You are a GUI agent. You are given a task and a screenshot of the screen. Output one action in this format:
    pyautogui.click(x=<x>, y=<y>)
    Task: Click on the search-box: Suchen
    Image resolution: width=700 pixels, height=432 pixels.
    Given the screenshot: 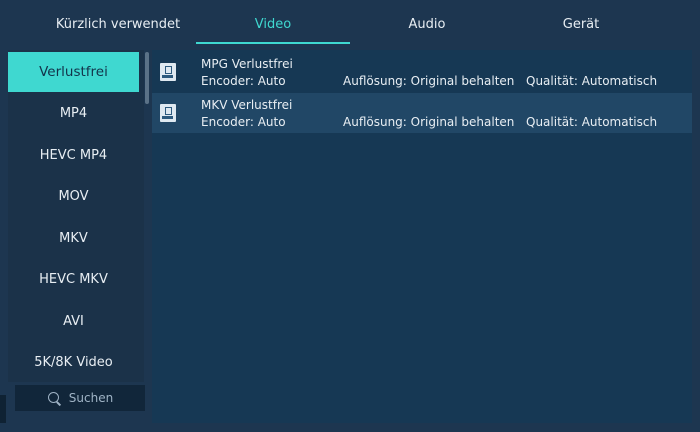 What is the action you would take?
    pyautogui.click(x=80, y=398)
    